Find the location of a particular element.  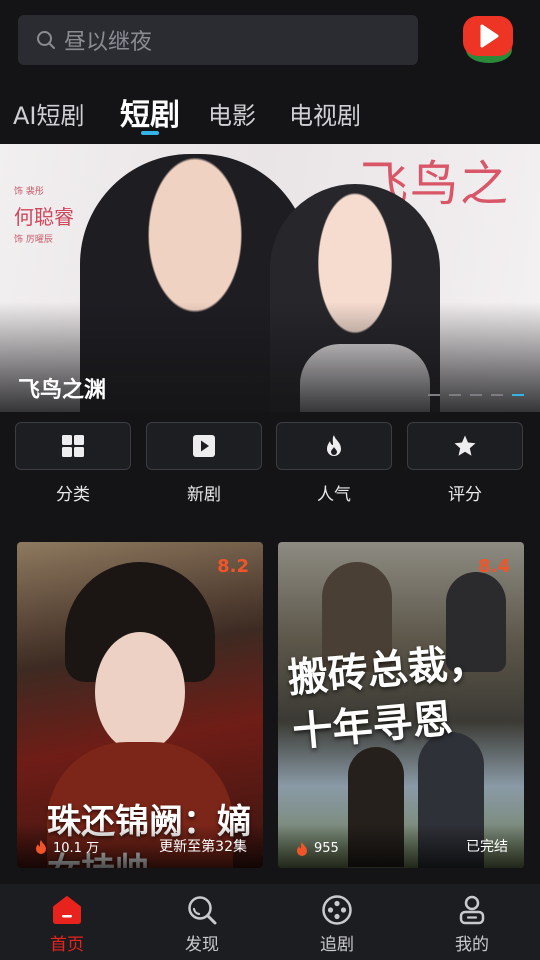

app-logo-icon is located at coordinates (488, 40).